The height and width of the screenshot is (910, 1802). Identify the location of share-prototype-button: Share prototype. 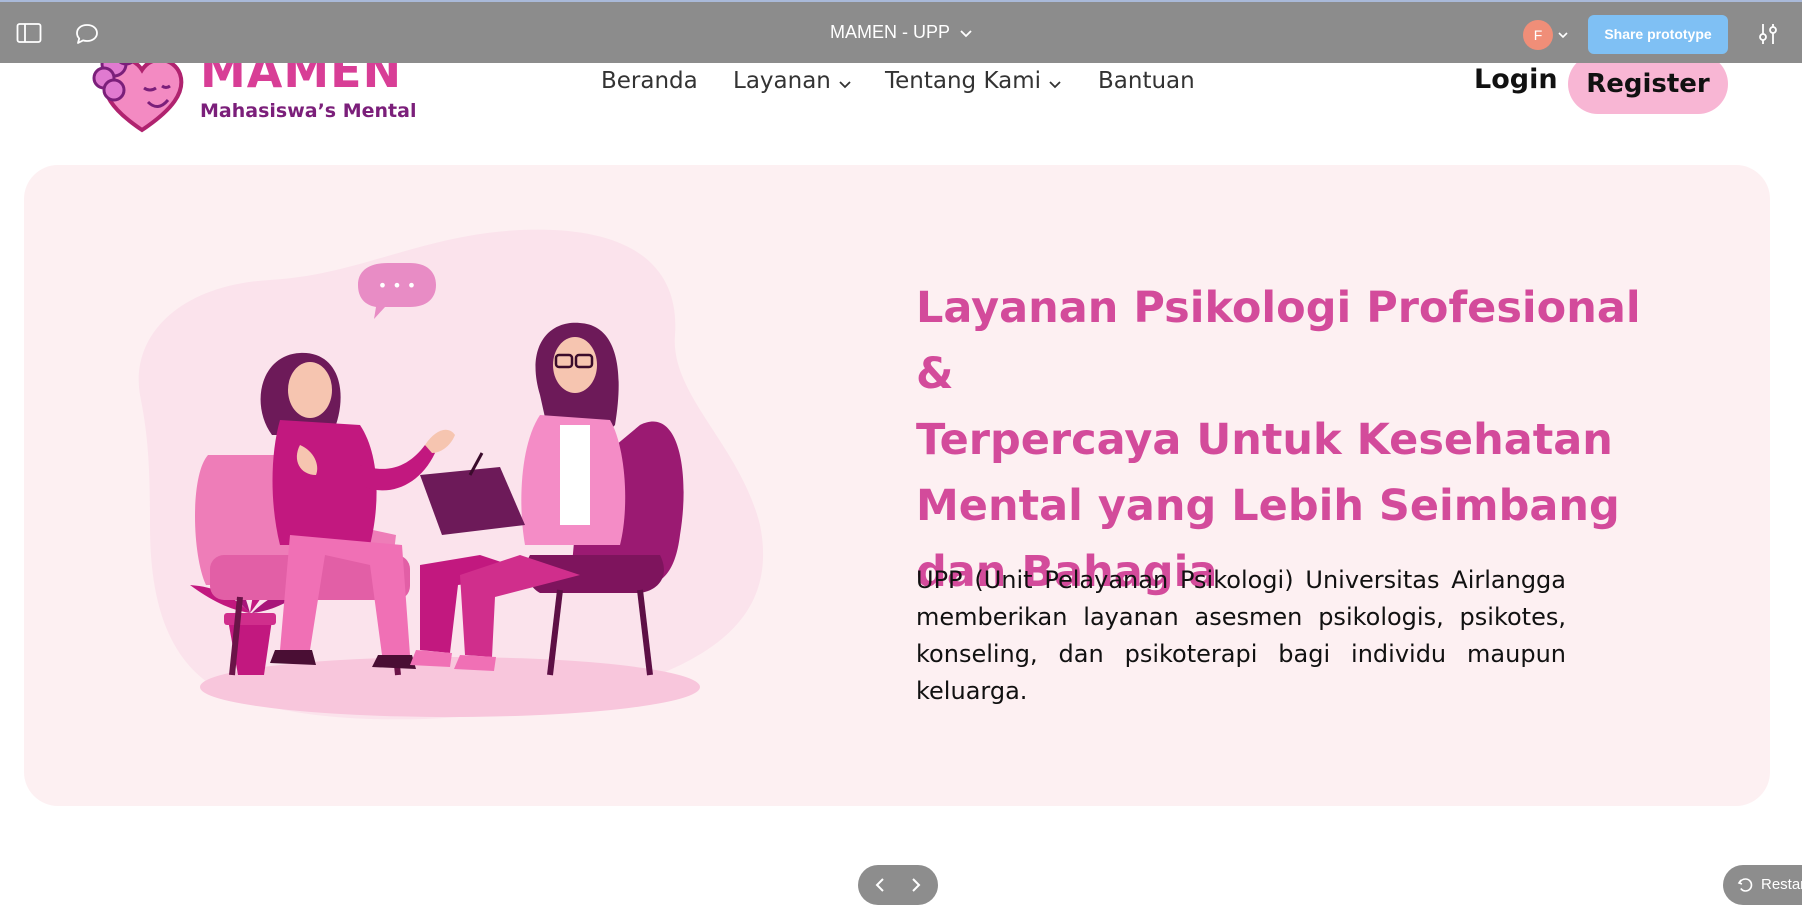
(1658, 34).